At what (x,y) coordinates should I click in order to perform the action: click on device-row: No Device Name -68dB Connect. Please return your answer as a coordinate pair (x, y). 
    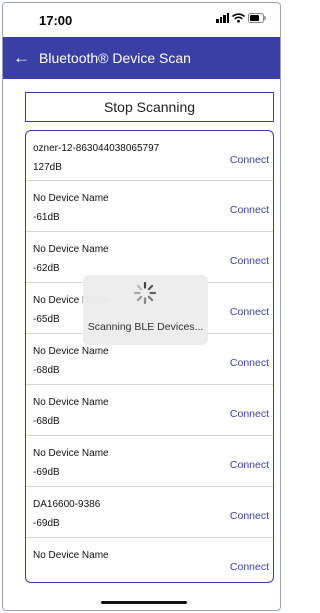
    Looking at the image, I should click on (149, 410).